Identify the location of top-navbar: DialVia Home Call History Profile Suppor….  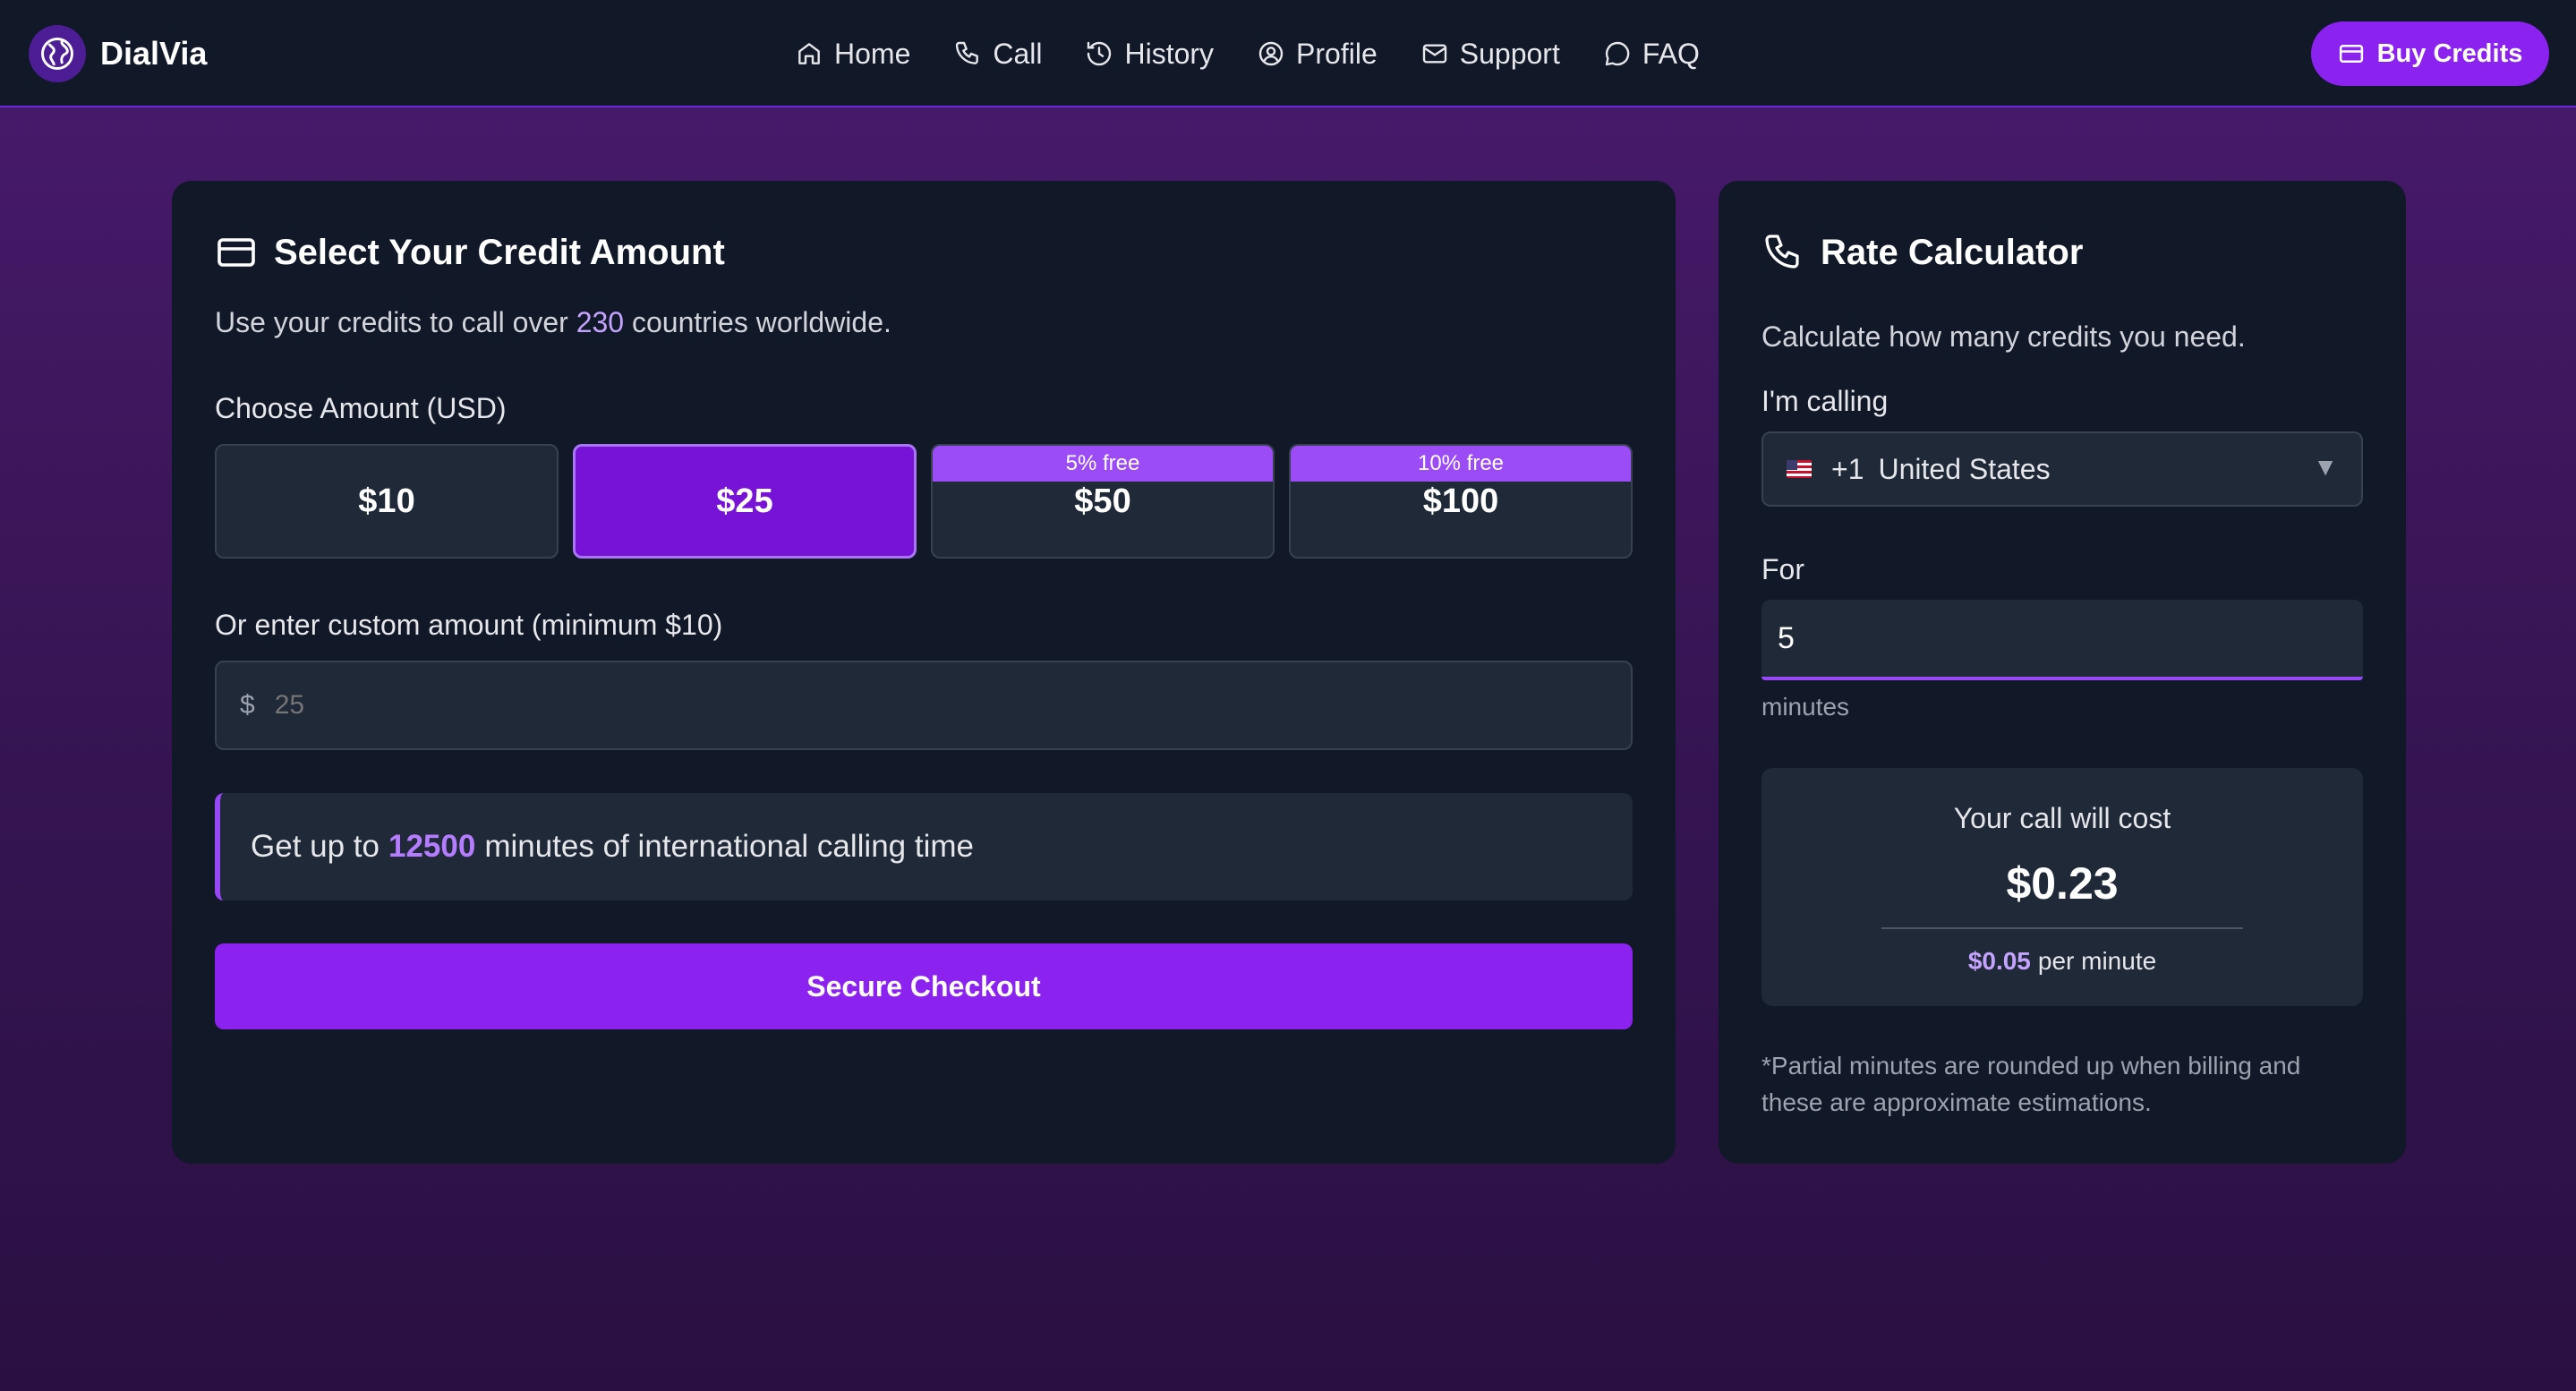
(1288, 54).